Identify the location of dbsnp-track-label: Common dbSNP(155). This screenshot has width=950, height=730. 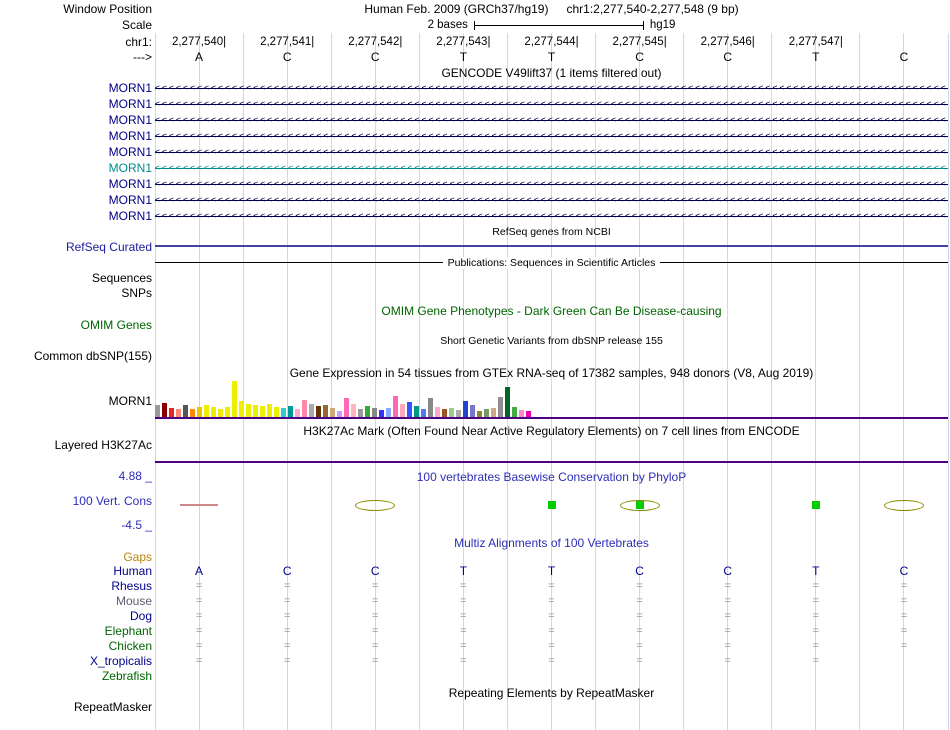
(93, 356).